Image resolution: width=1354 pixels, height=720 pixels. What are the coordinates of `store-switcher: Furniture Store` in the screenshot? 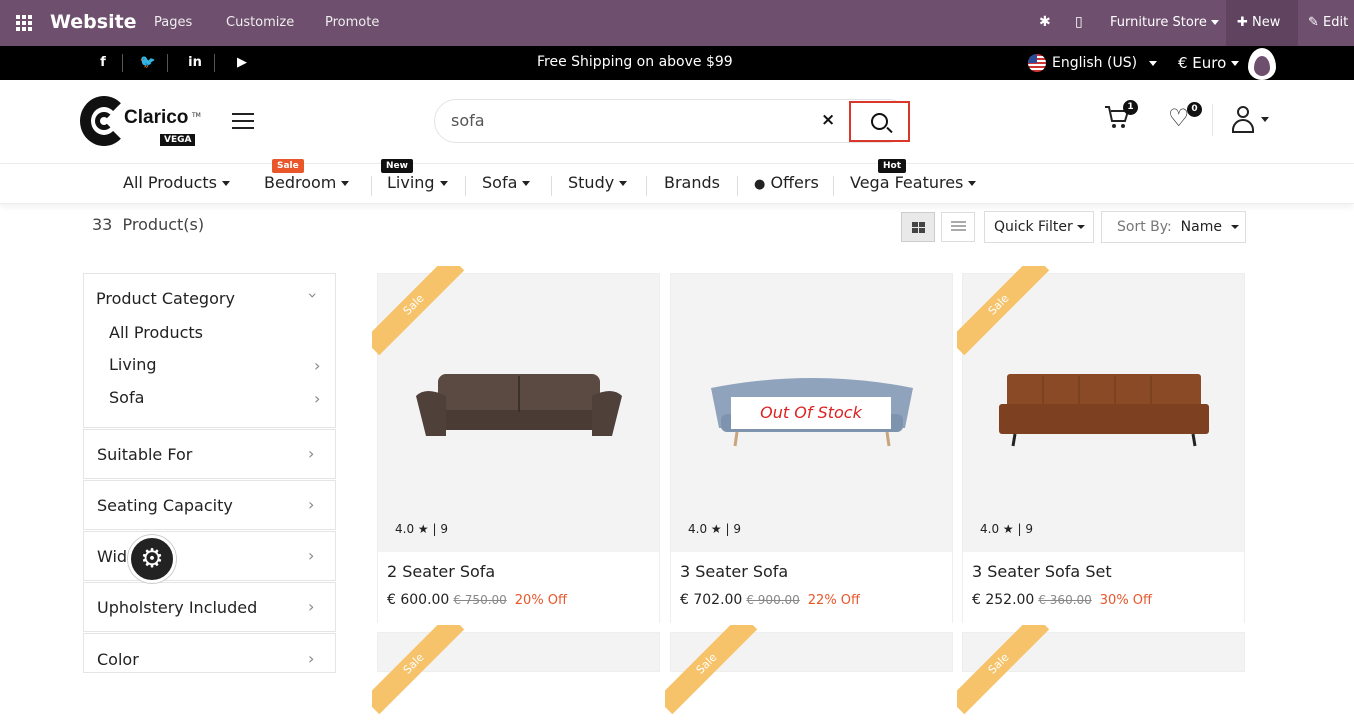 It's located at (1164, 22).